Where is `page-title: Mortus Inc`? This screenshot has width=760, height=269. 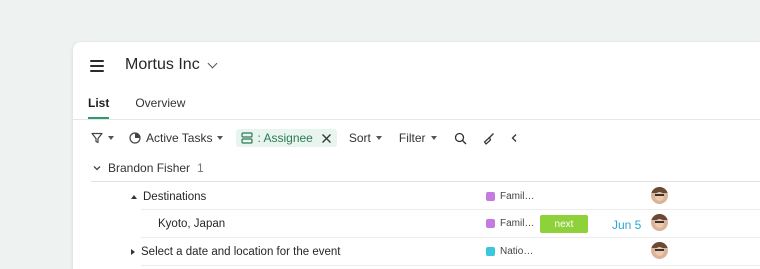 page-title: Mortus Inc is located at coordinates (162, 64).